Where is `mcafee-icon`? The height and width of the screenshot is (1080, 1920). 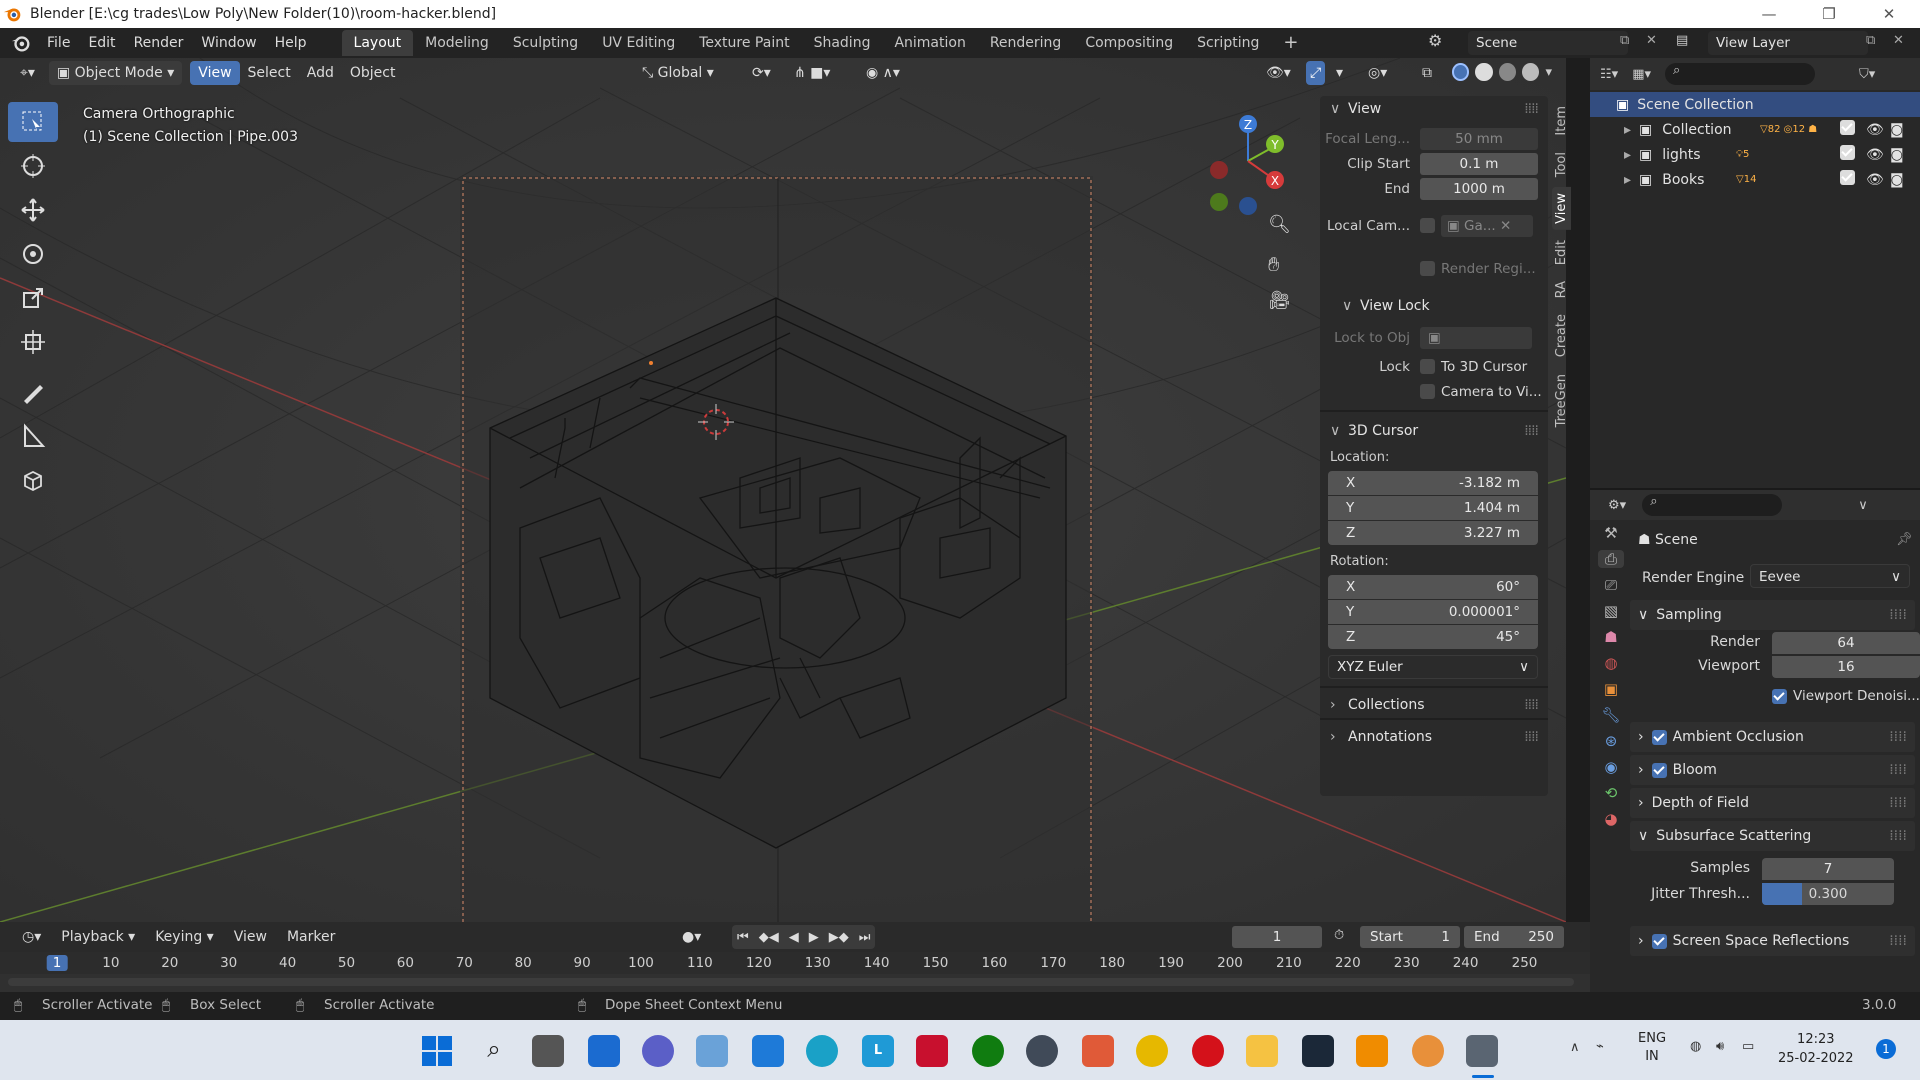
mcafee-icon is located at coordinates (932, 1051).